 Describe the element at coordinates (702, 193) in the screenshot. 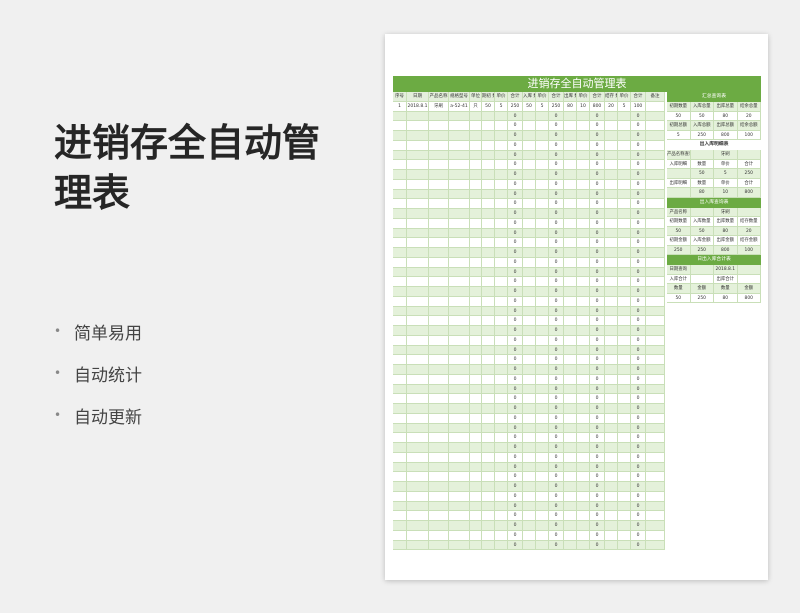

I see `table-cell: 80` at that location.